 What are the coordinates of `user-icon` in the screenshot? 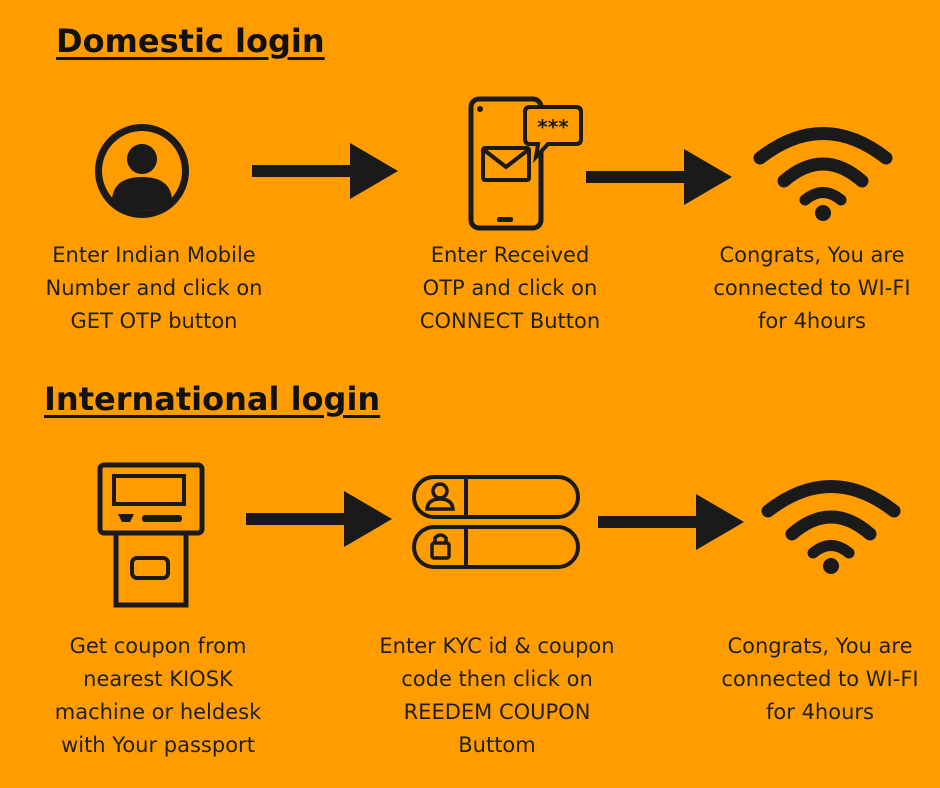 It's located at (142, 171).